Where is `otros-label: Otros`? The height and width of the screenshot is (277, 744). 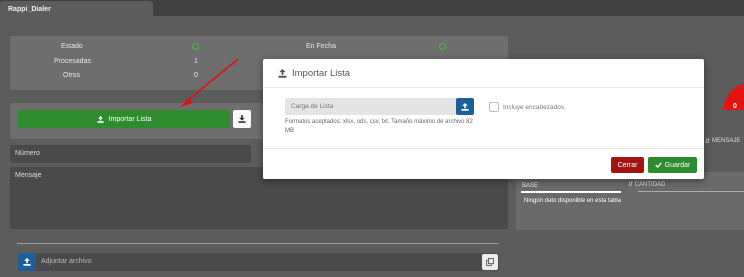
otros-label: Otros is located at coordinates (72, 75).